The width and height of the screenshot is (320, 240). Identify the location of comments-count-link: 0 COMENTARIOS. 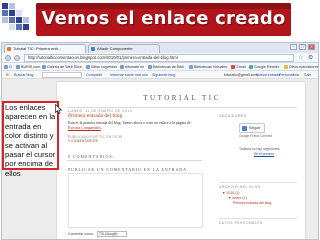
(95, 141).